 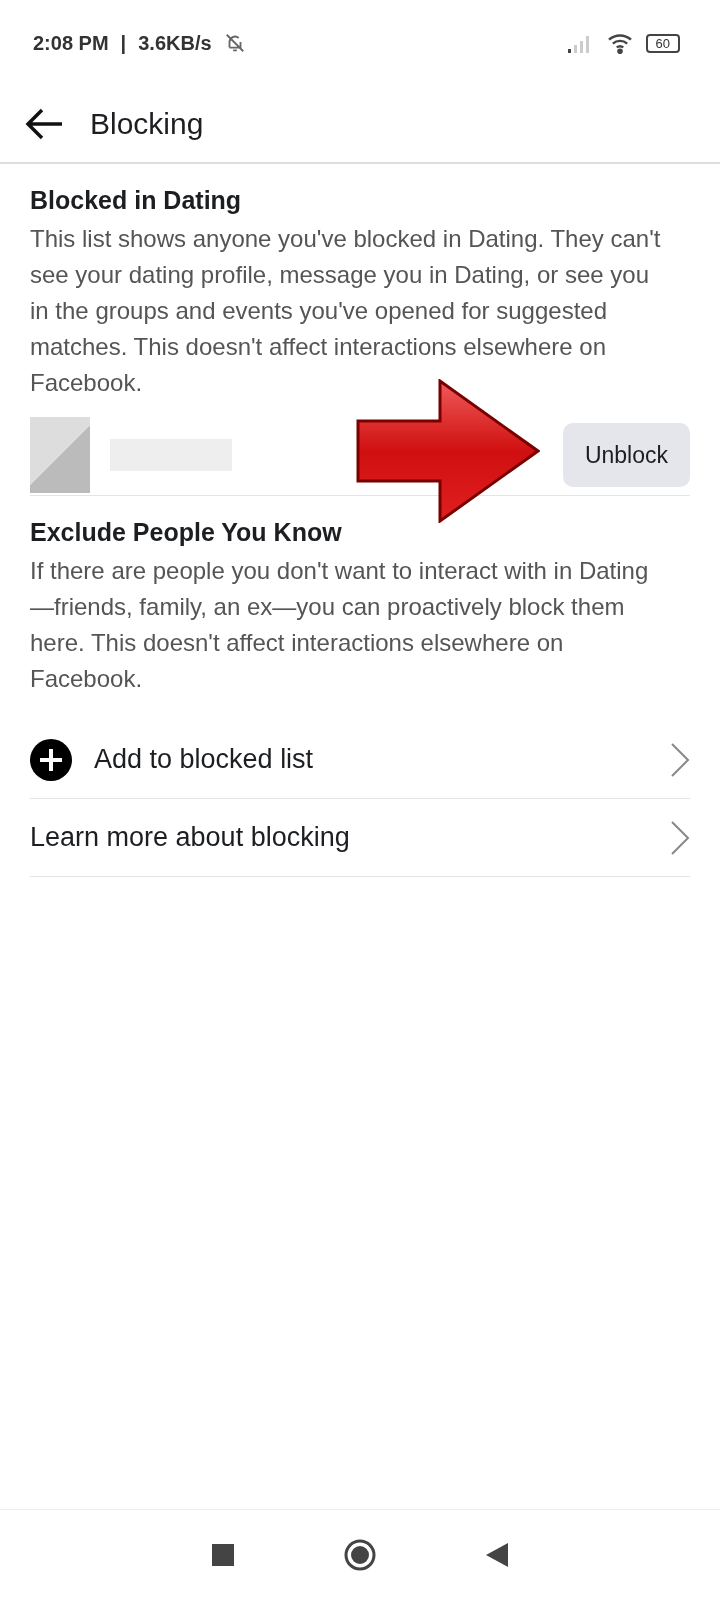 I want to click on network-speed: 3.6KB/s, so click(x=175, y=43).